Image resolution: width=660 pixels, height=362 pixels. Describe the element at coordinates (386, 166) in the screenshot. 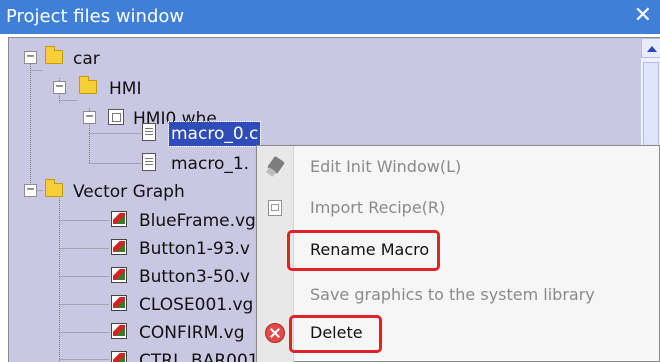

I see `menu-item-label: Edit Init Window(L)` at that location.